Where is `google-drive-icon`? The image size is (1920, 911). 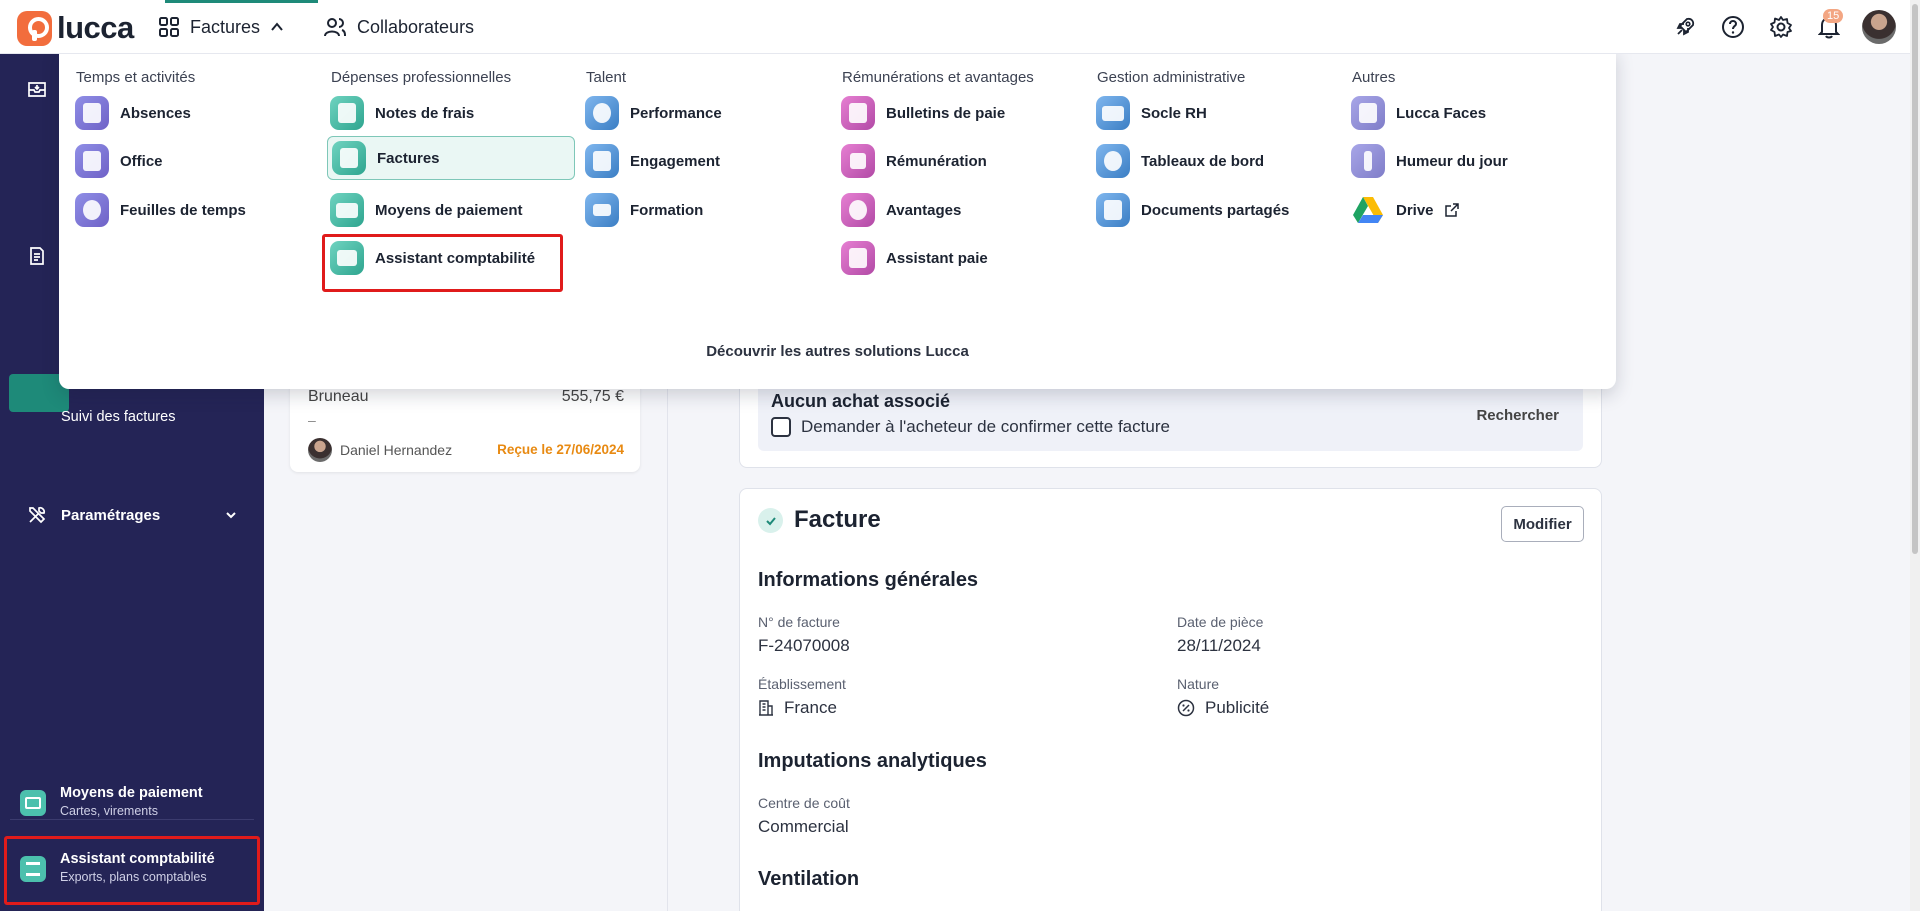 google-drive-icon is located at coordinates (1368, 210).